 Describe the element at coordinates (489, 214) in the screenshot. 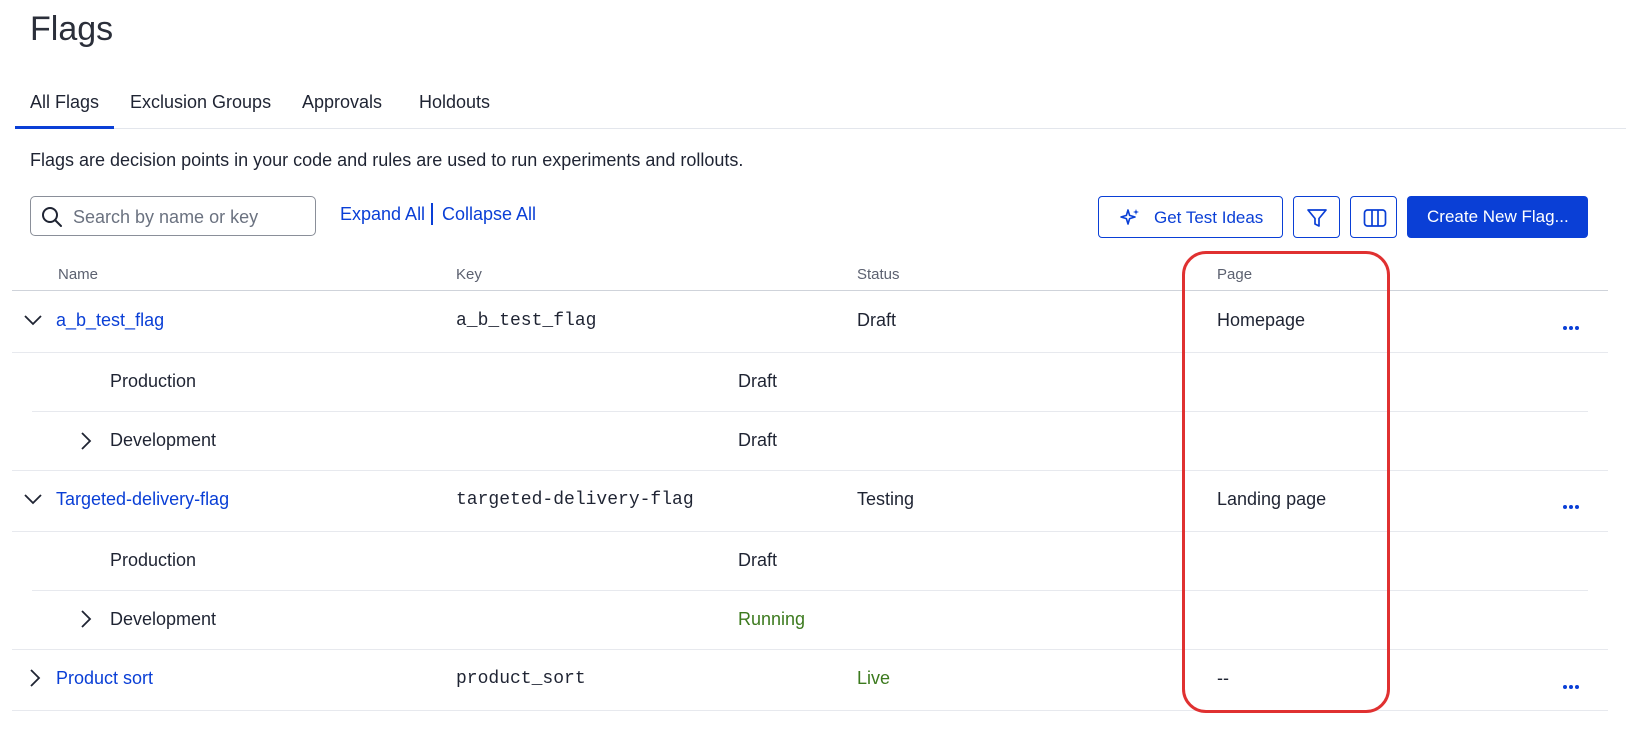

I see `collapse-all-link: Collapse All` at that location.